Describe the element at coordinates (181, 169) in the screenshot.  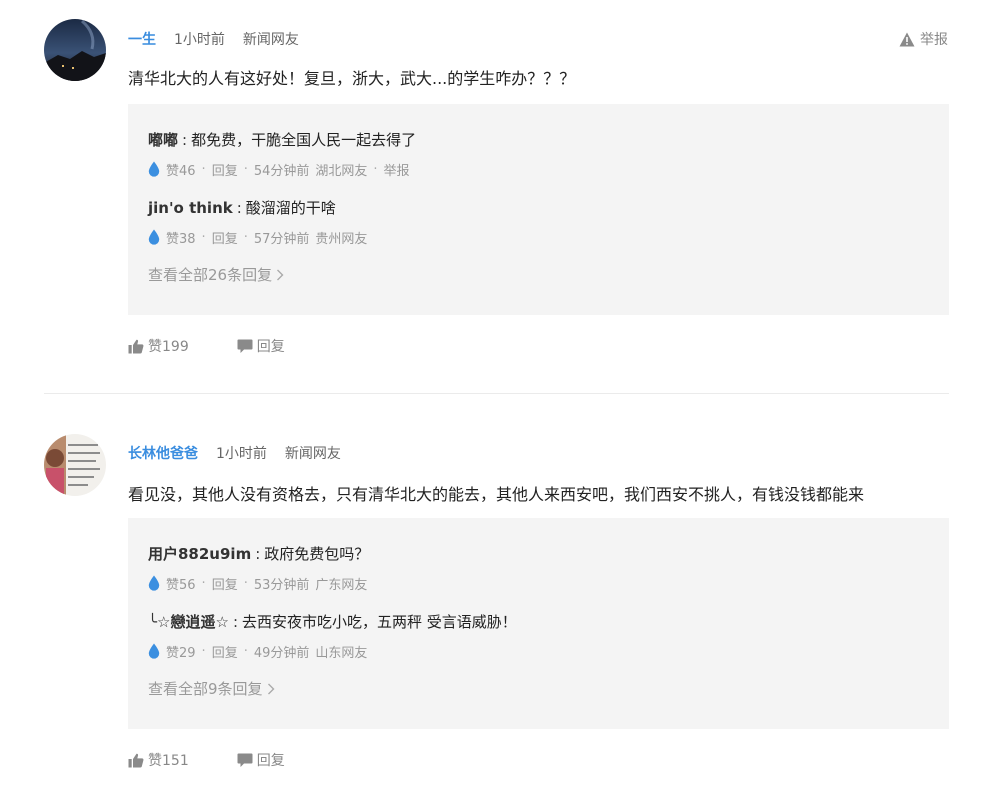
I see `reply-like-count: 赞46` at that location.